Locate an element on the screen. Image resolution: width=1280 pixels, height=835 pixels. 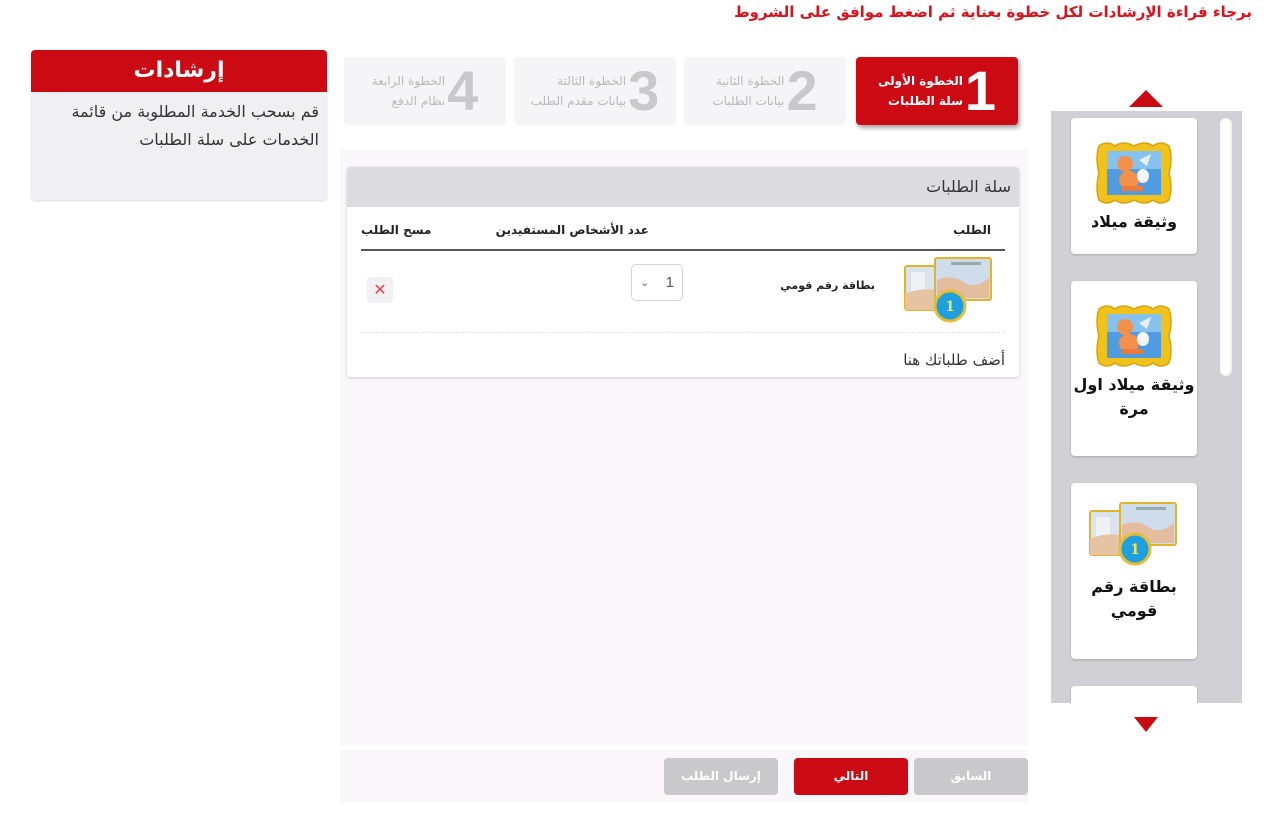
services-scrollbar is located at coordinates (1226, 247).